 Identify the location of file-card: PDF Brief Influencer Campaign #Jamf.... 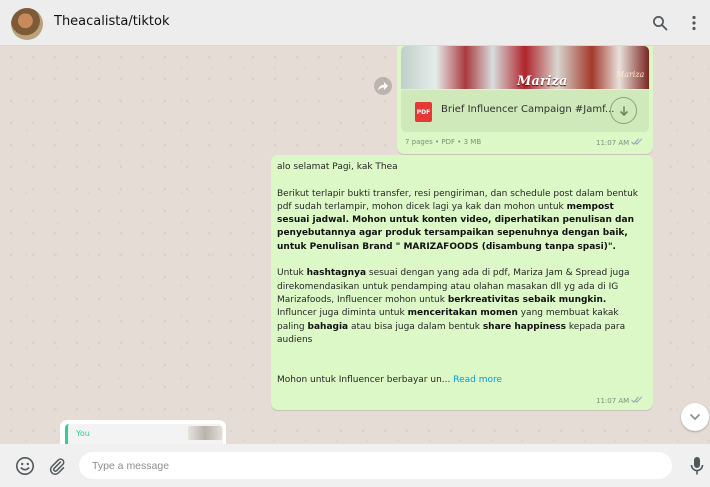
(525, 111).